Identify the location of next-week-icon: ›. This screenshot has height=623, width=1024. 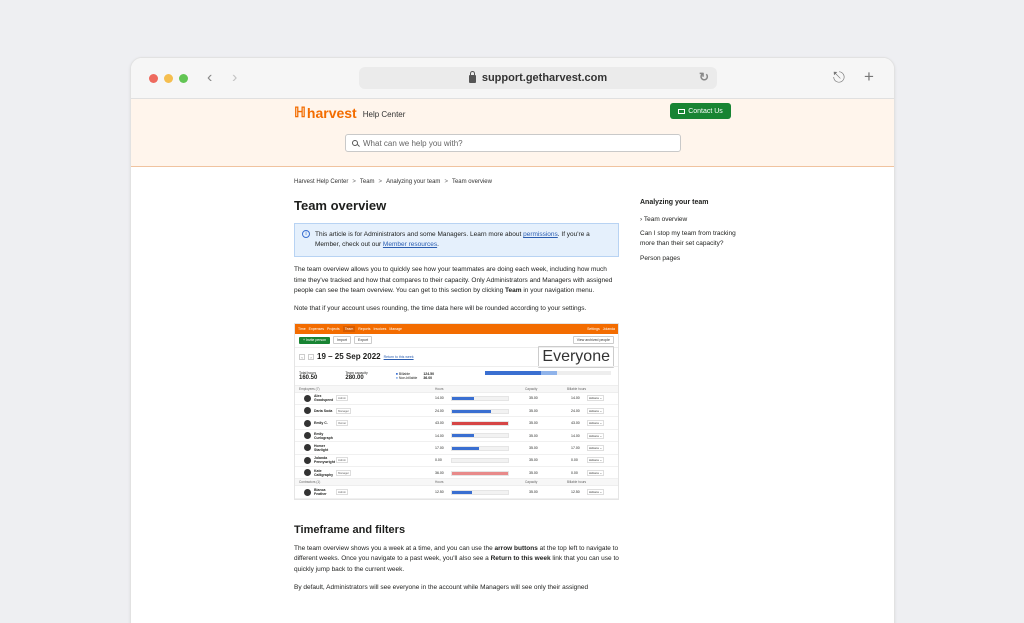
(311, 356).